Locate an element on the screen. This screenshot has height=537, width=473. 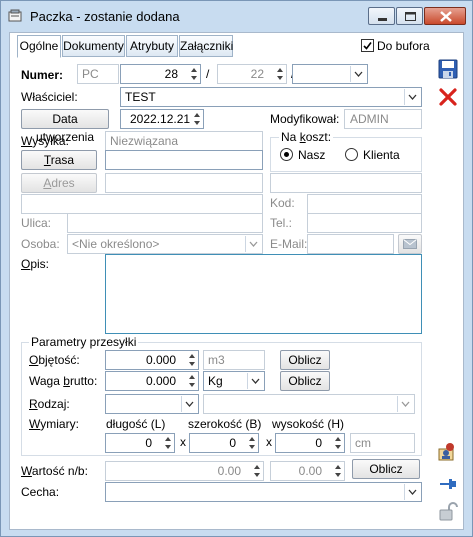
pin-button is located at coordinates (448, 484).